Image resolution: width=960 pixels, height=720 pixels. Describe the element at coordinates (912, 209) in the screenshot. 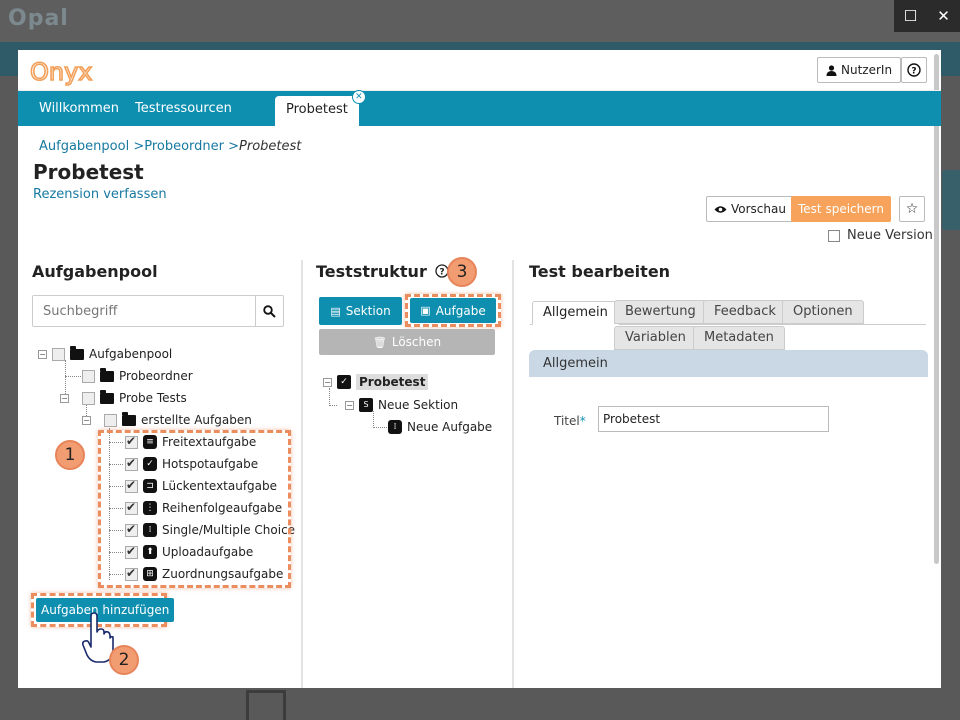

I see `star-button: ☆` at that location.